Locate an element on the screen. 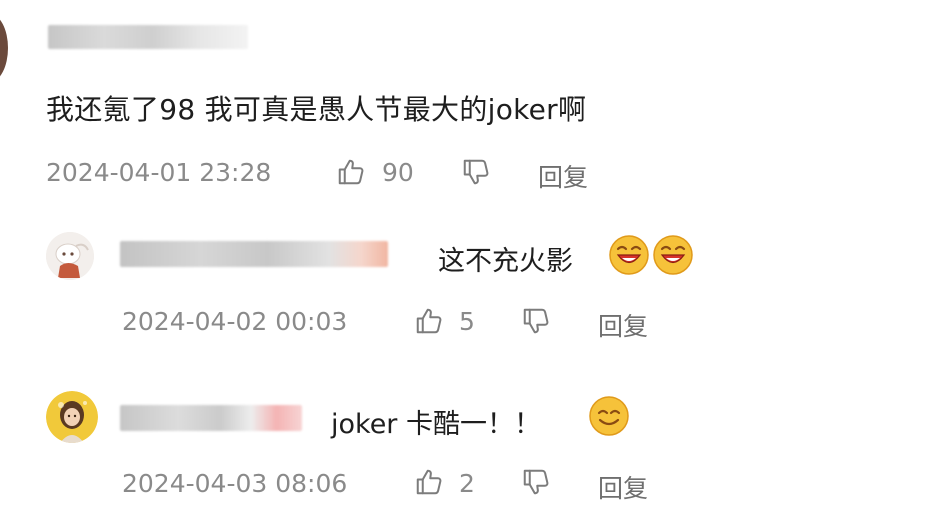 Image resolution: width=934 pixels, height=528 pixels. comment-text: 我还氪了98 我可真是愚人节最大的joker啊 is located at coordinates (316, 109).